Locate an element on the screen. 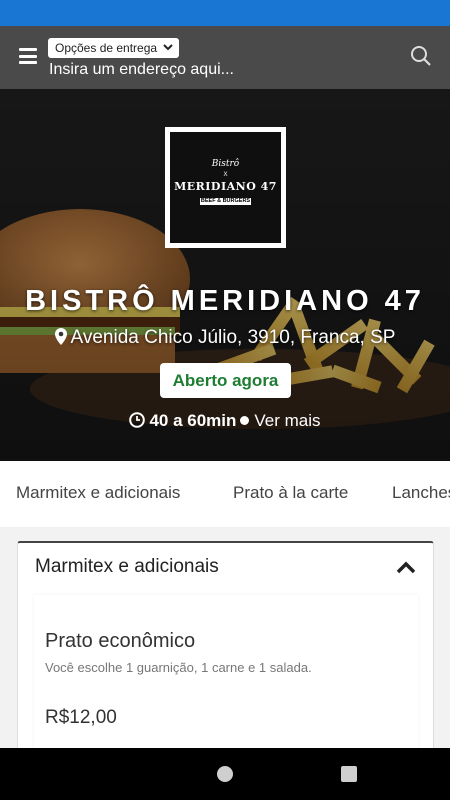 Image resolution: width=450 pixels, height=800 pixels. item-name: Prato econômico is located at coordinates (120, 641).